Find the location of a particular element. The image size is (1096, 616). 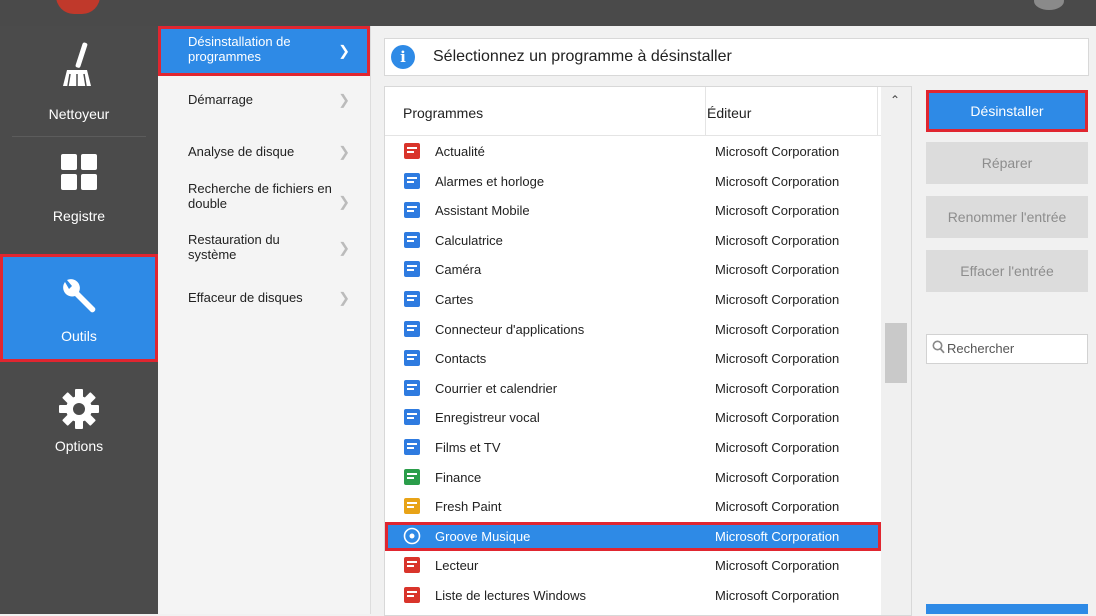

submenu-item-label: Restauration du système is located at coordinates (234, 247).